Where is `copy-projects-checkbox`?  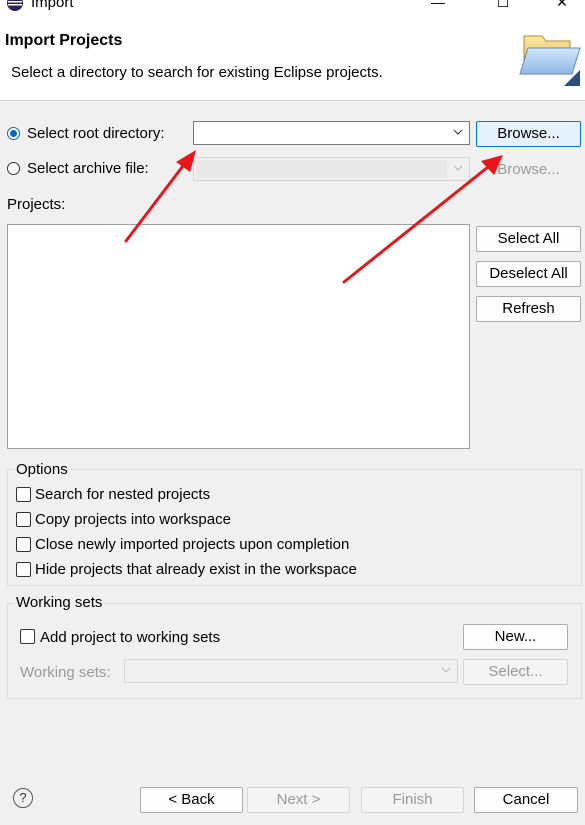 copy-projects-checkbox is located at coordinates (23, 519).